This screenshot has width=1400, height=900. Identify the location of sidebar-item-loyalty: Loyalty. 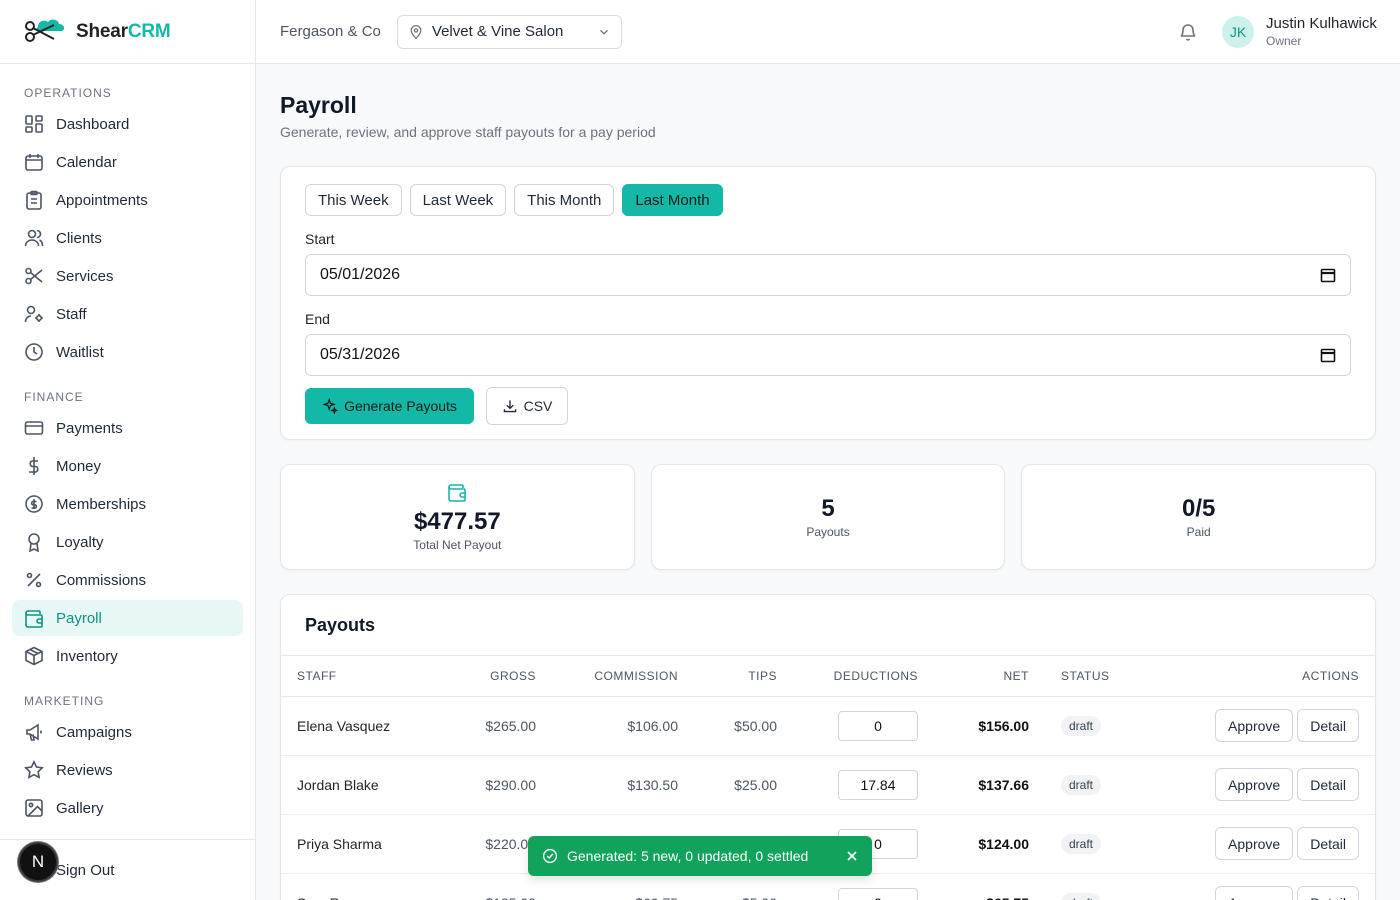
(127, 542).